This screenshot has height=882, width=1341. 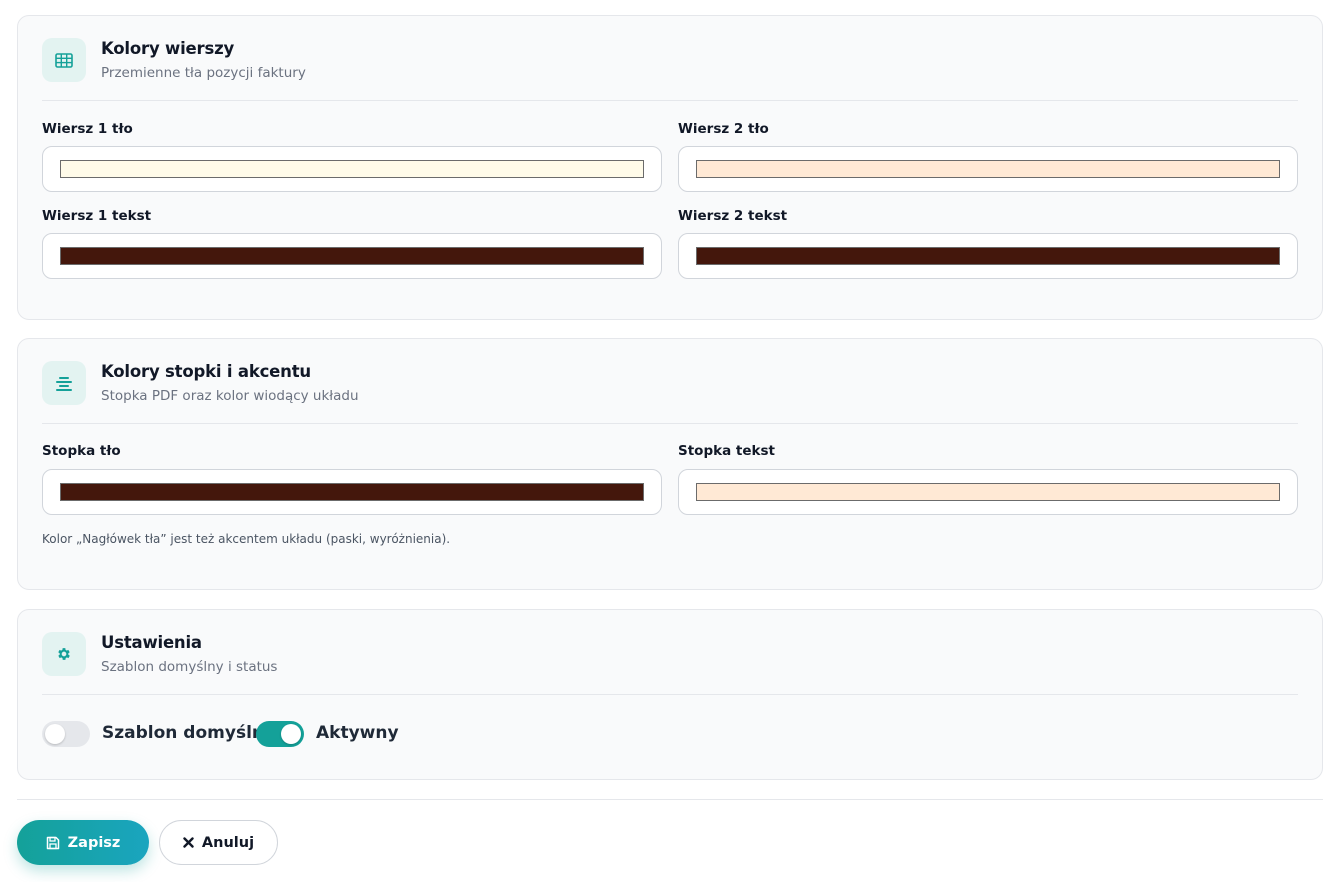 What do you see at coordinates (189, 733) in the screenshot?
I see `default-template-label: Szablon domyślny` at bounding box center [189, 733].